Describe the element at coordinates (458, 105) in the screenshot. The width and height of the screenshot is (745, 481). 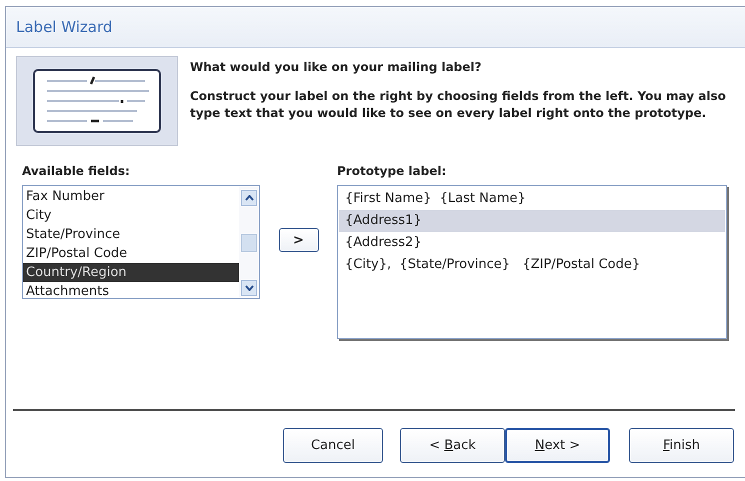
I see `instruction-text: Construct your label on the right by choosing fields from the left. You may also type text that you would like to see on every label right onto the prototype.` at that location.